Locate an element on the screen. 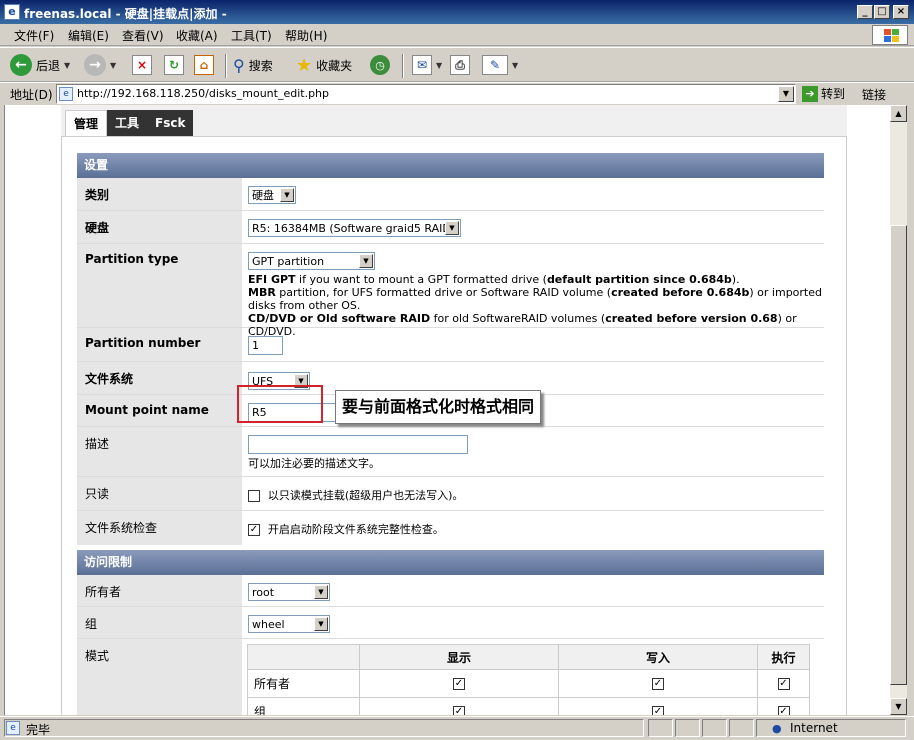  readonly-text: 以只读模式挂载(超级用户也无法写入)。 is located at coordinates (365, 495).